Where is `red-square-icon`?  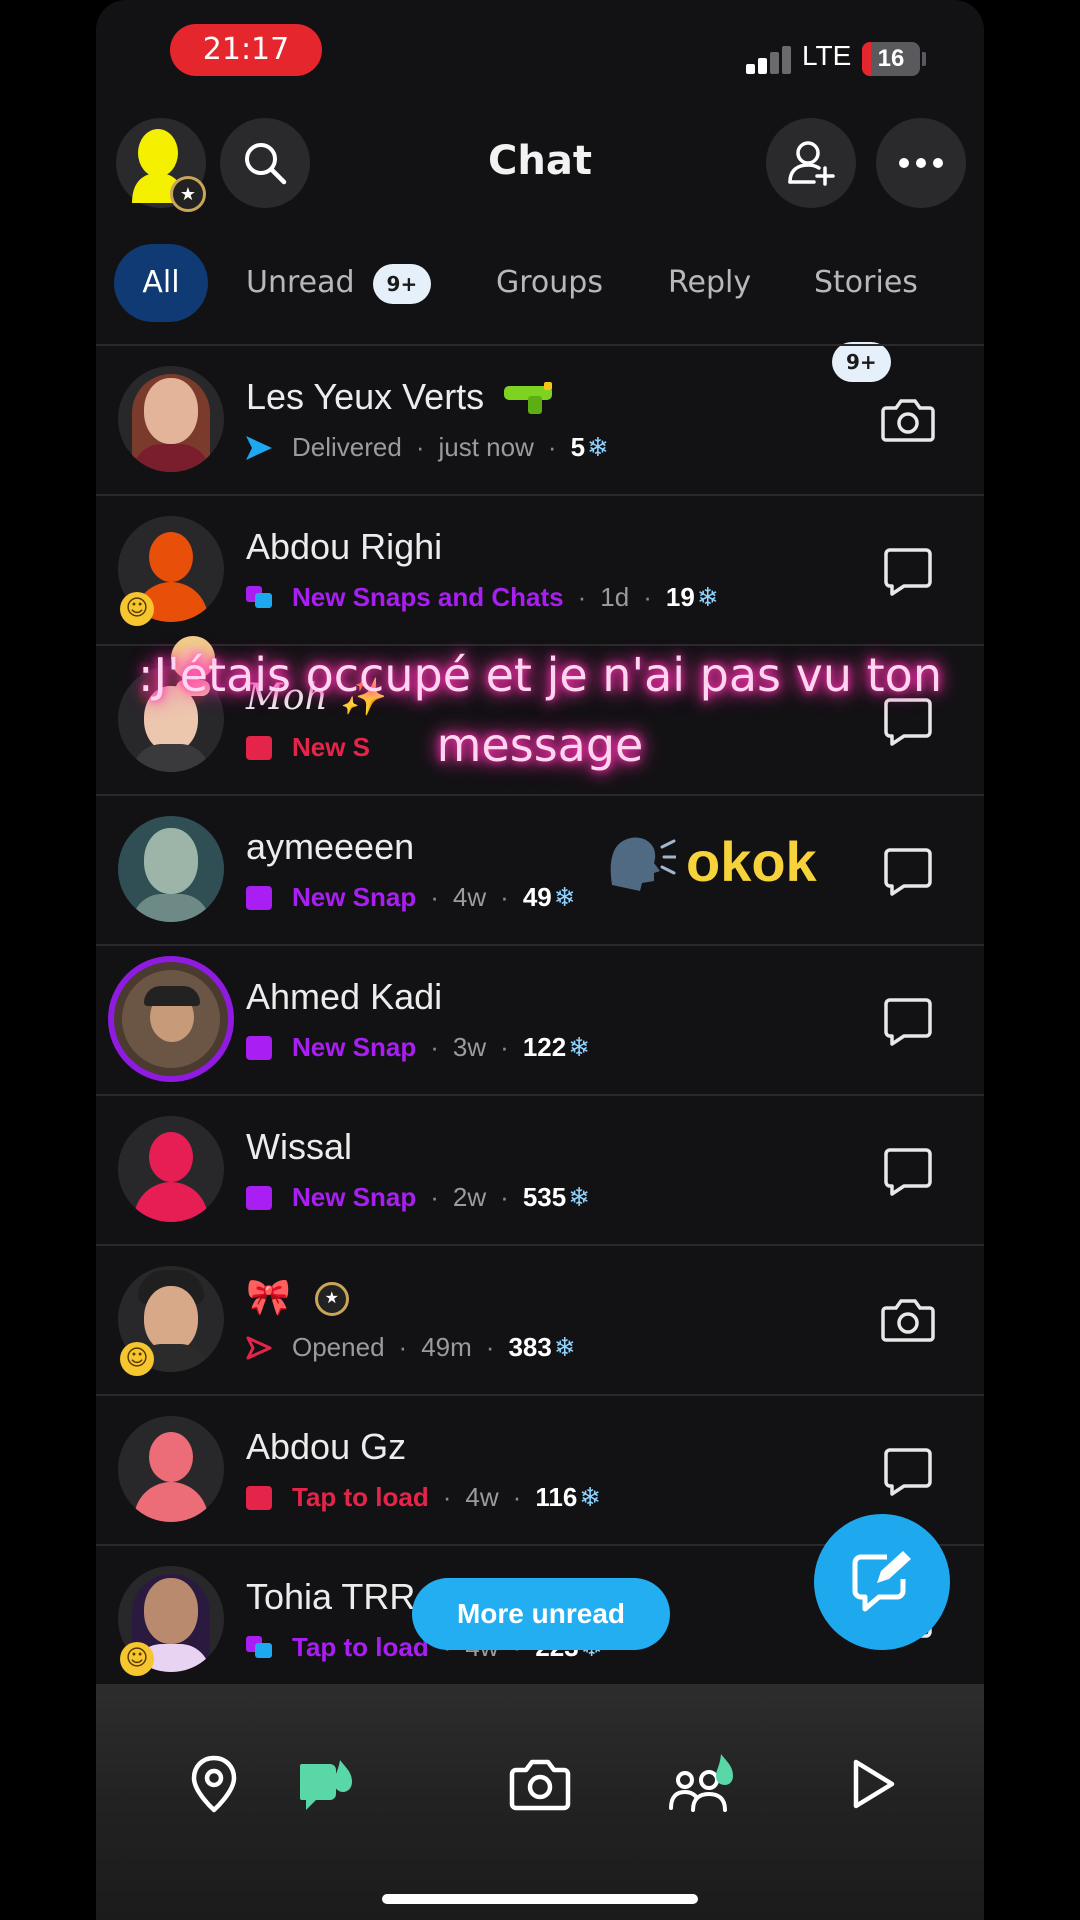
red-square-icon is located at coordinates (259, 1497).